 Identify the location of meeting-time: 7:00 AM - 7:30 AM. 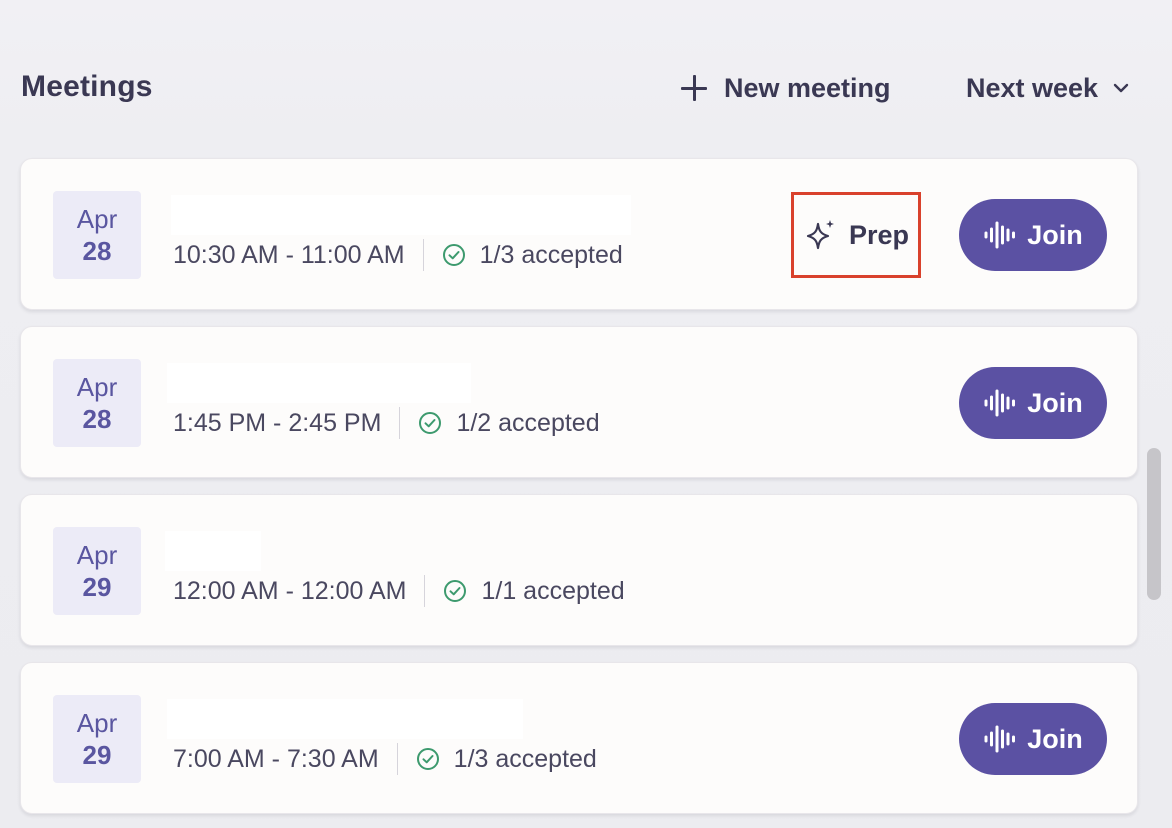
(276, 758).